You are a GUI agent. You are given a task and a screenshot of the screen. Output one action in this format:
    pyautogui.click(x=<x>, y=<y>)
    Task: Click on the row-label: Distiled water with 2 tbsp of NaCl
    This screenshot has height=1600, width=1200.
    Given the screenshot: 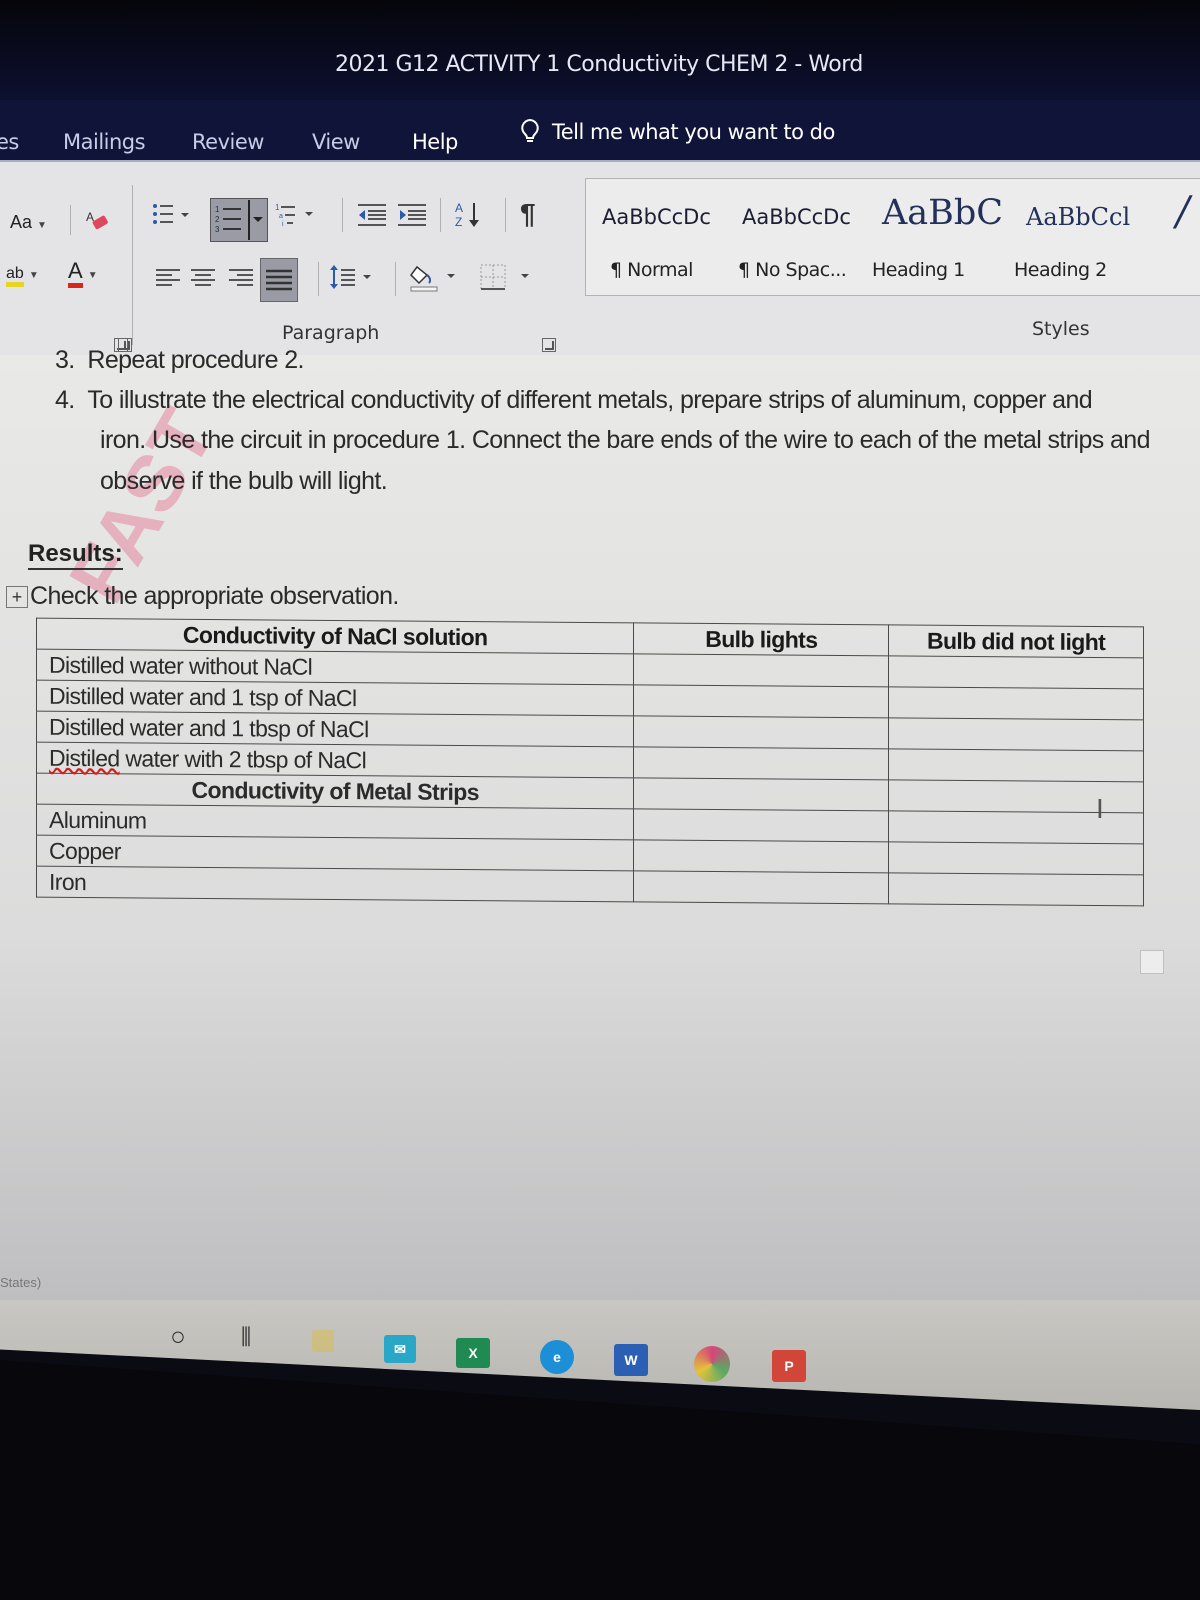 What is the action you would take?
    pyautogui.click(x=335, y=760)
    